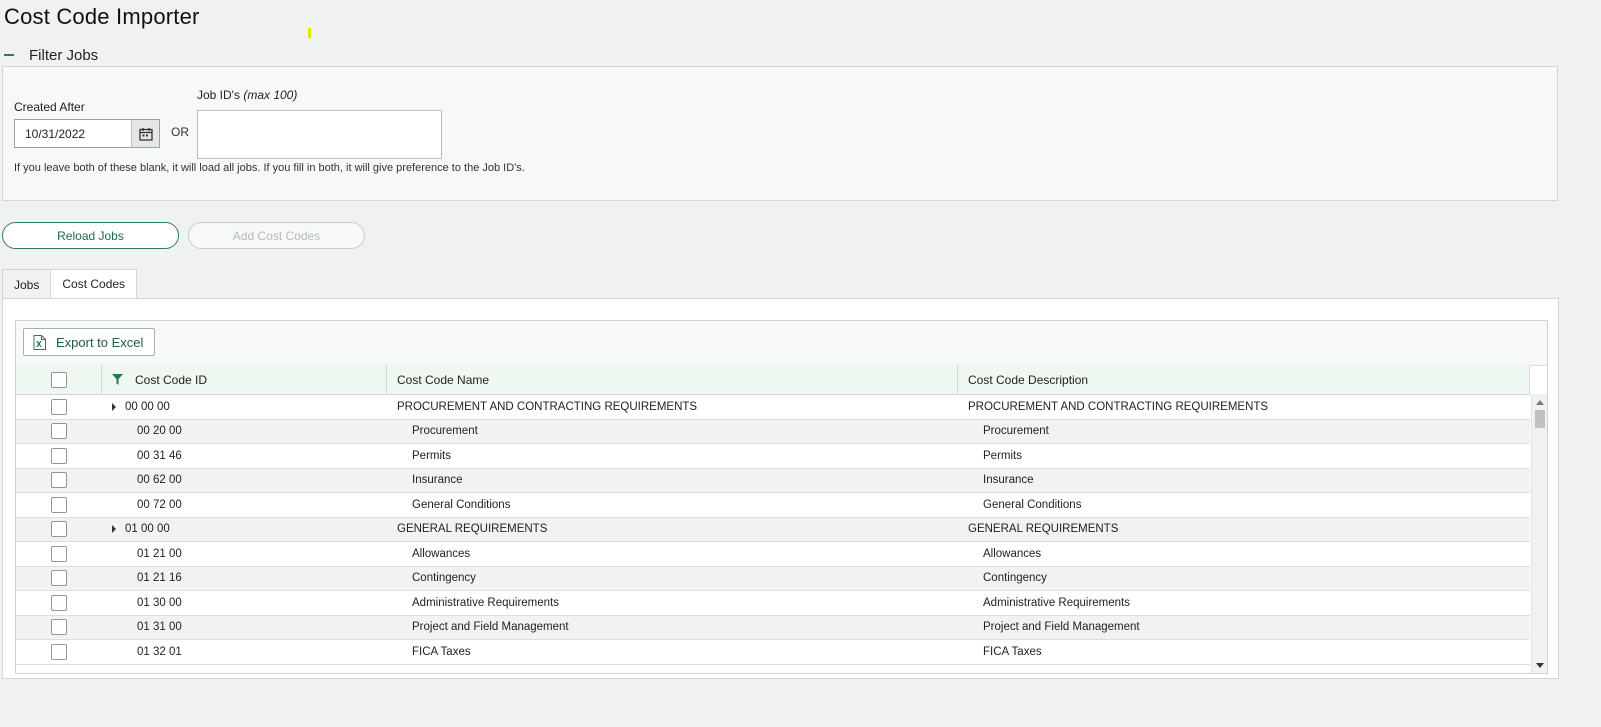 This screenshot has width=1601, height=727. I want to click on cost-code-id-cell: 01 30 00, so click(244, 603).